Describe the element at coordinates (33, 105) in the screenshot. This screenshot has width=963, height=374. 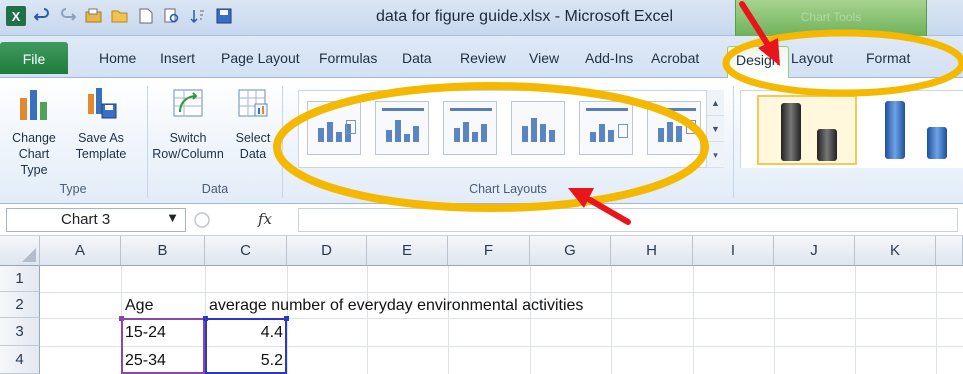
I see `chart-type-icon` at that location.